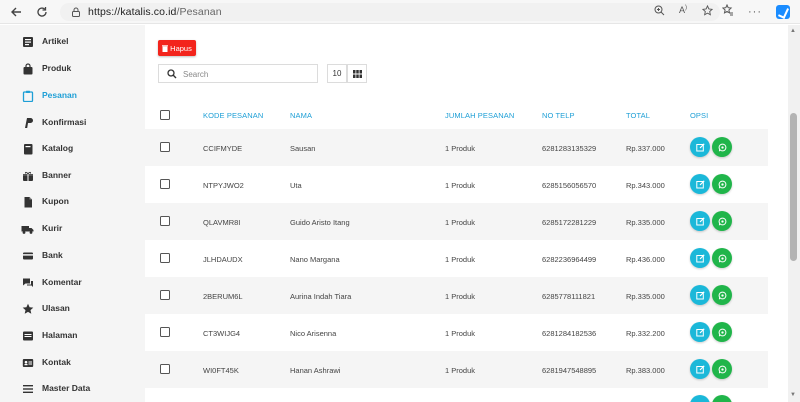  I want to click on sidebar-item-kupon: Kupon, so click(72, 202).